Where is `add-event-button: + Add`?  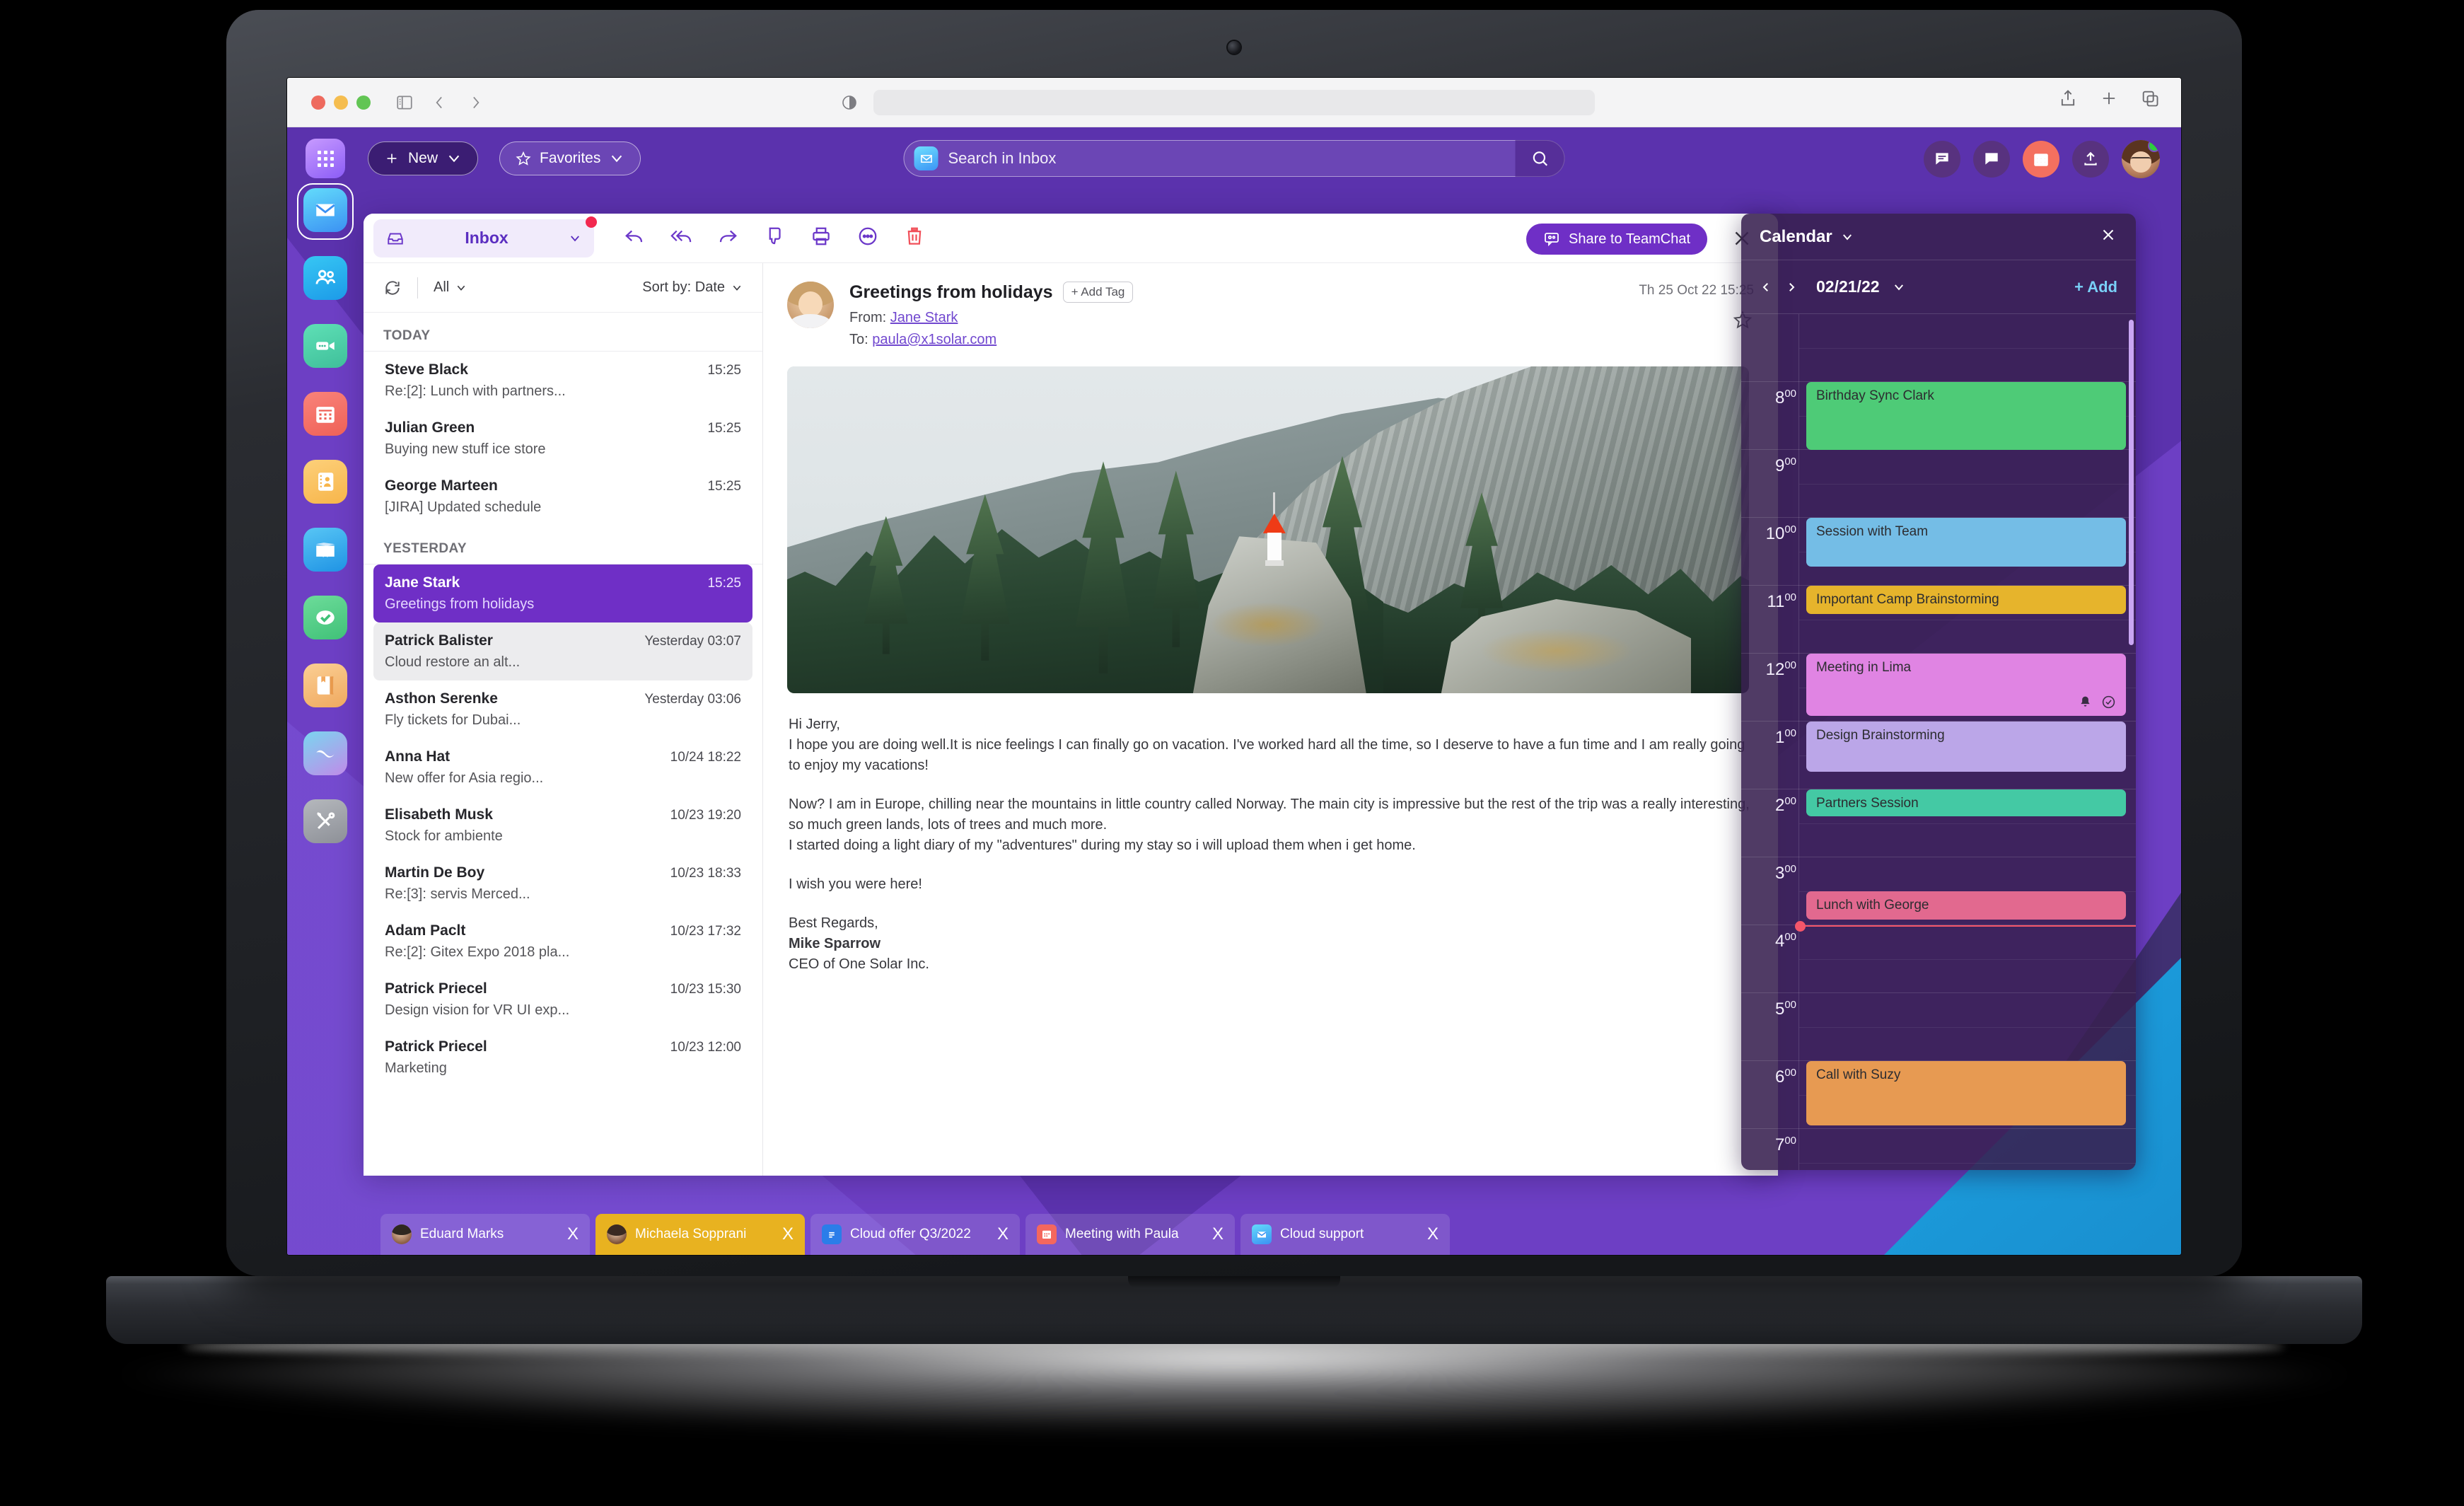
add-event-button: + Add is located at coordinates (2095, 287).